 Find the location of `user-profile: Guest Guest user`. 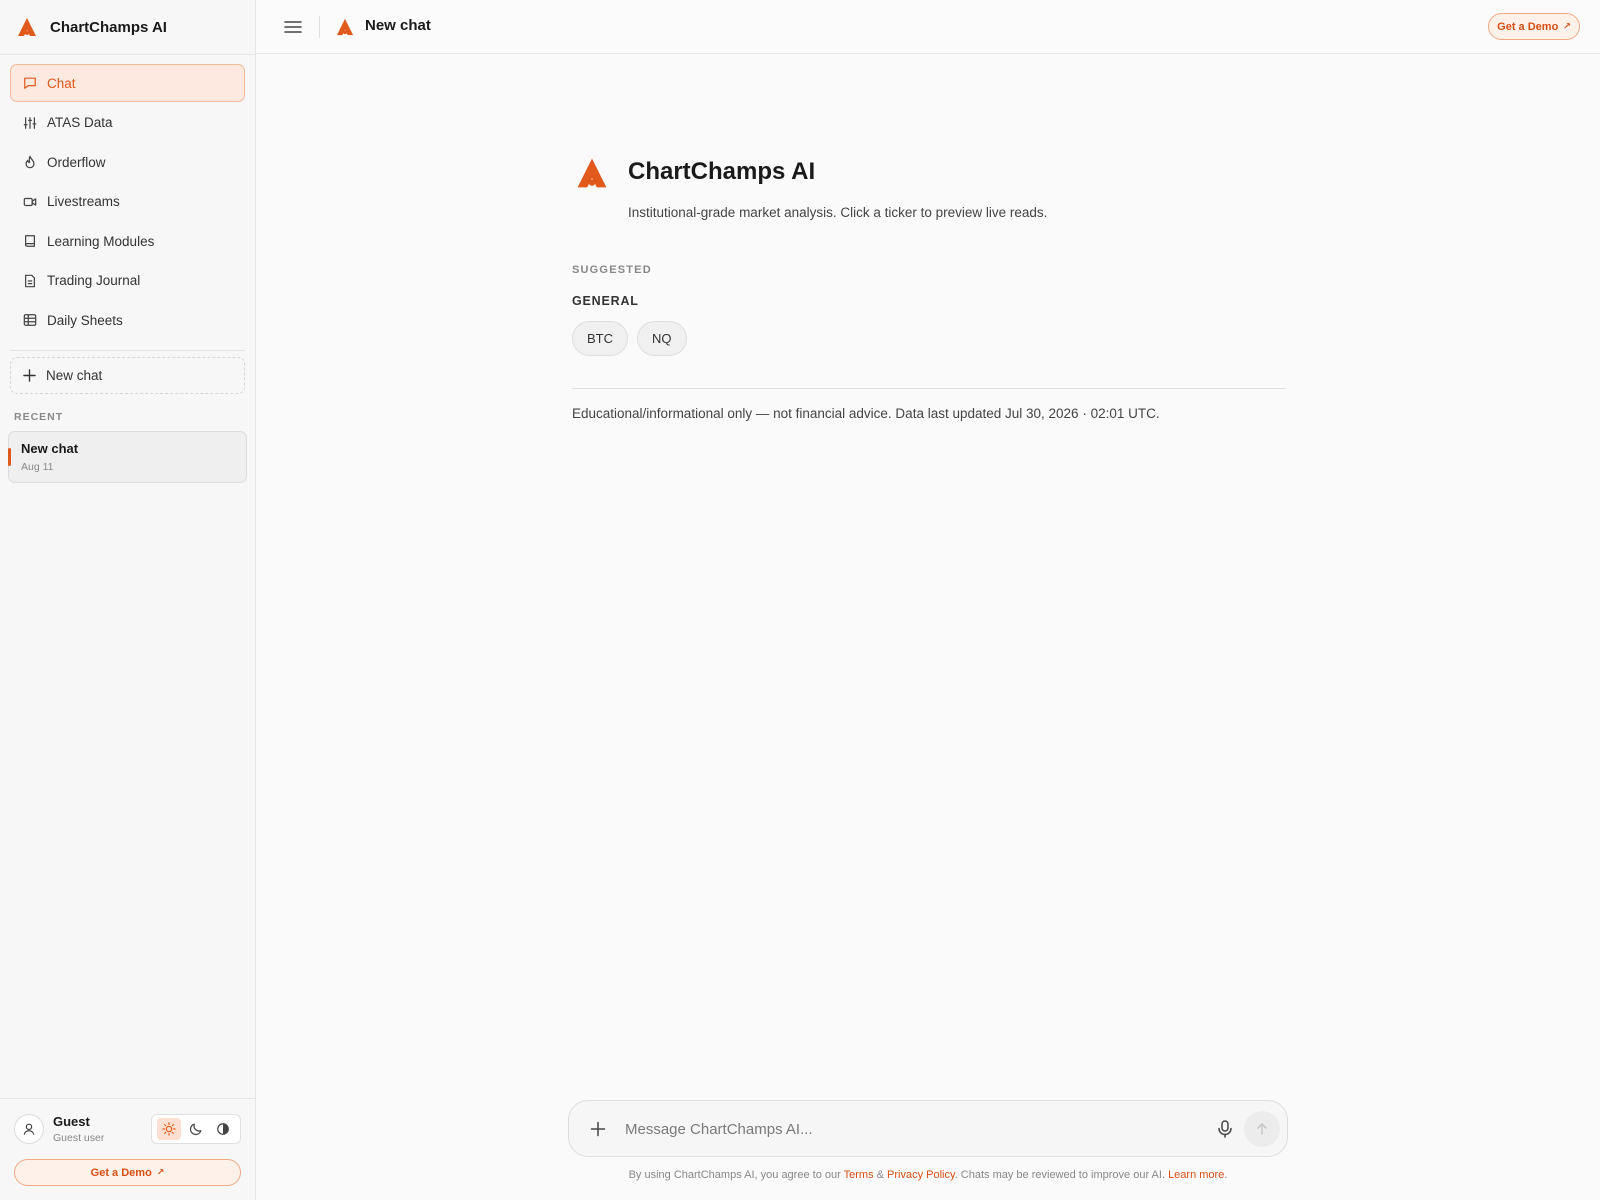

user-profile: Guest Guest user is located at coordinates (59, 1129).